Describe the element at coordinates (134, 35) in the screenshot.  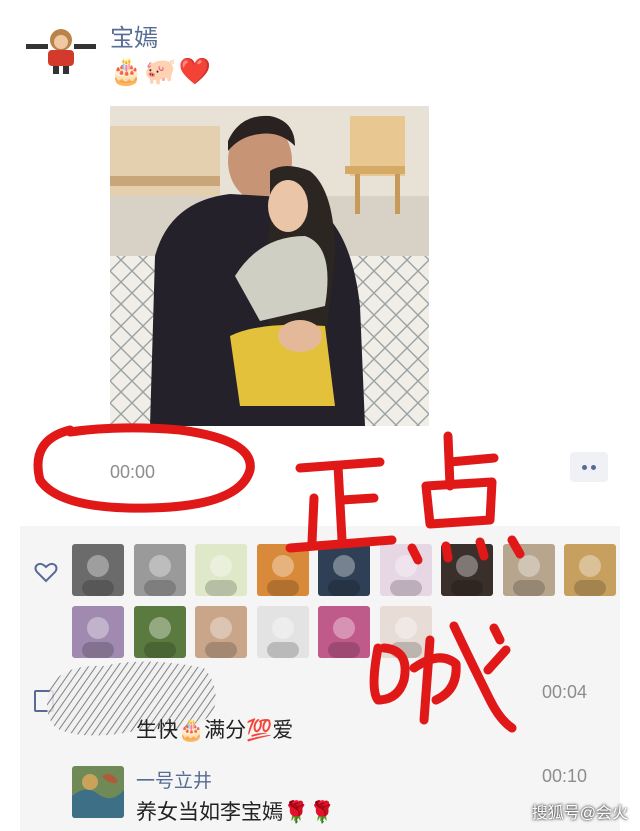
I see `post-author-name: 宝嫣` at that location.